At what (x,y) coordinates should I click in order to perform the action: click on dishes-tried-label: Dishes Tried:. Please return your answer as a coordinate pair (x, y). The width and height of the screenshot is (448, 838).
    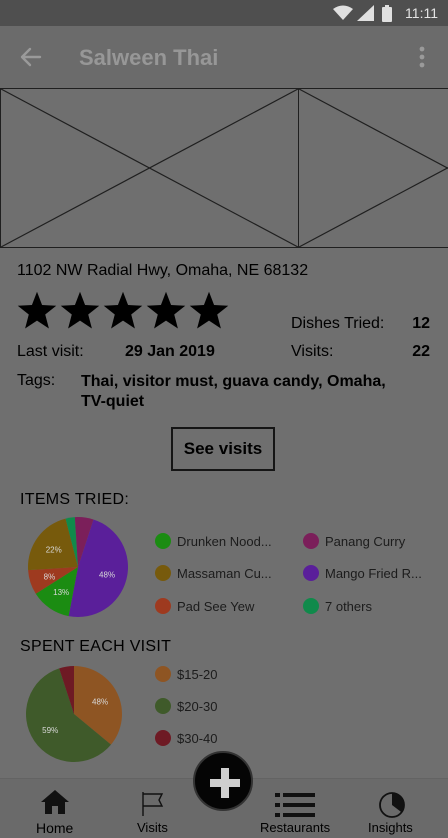
    Looking at the image, I should click on (338, 323).